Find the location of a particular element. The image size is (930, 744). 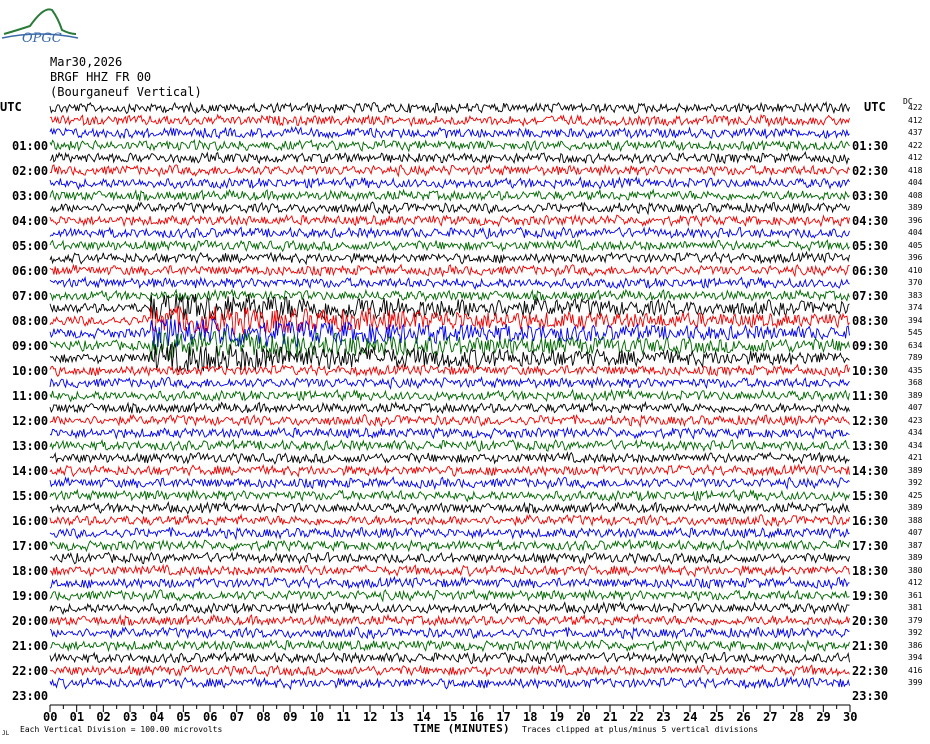

x-tick-label: 11 is located at coordinates (343, 717).